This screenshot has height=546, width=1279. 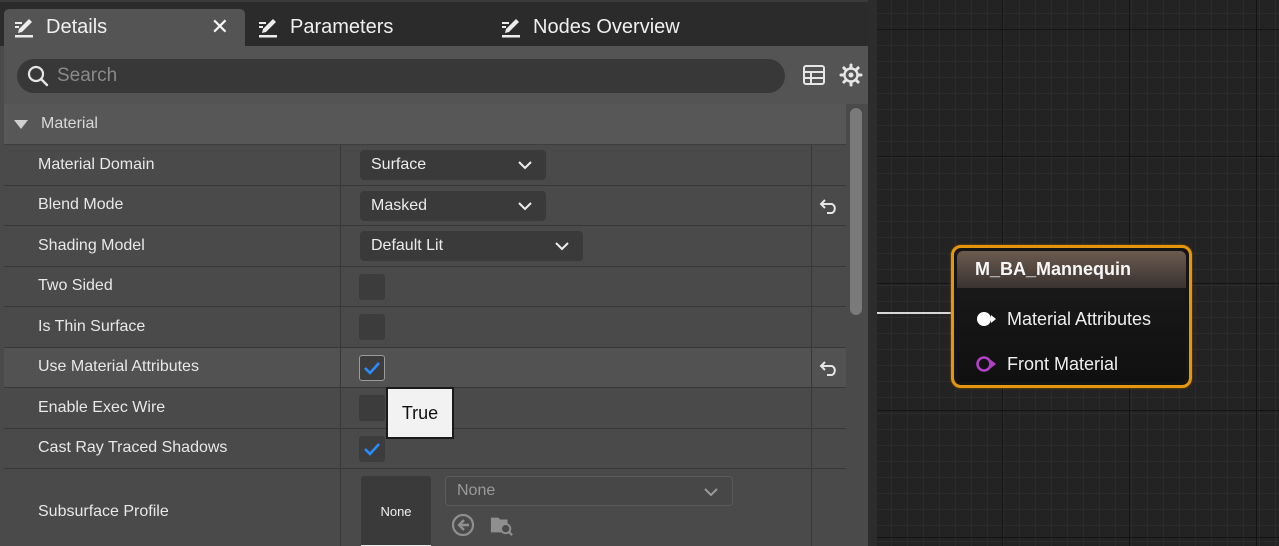 I want to click on property-row-subsurface-profile: Subsurface Profile None None, so click(x=425, y=507).